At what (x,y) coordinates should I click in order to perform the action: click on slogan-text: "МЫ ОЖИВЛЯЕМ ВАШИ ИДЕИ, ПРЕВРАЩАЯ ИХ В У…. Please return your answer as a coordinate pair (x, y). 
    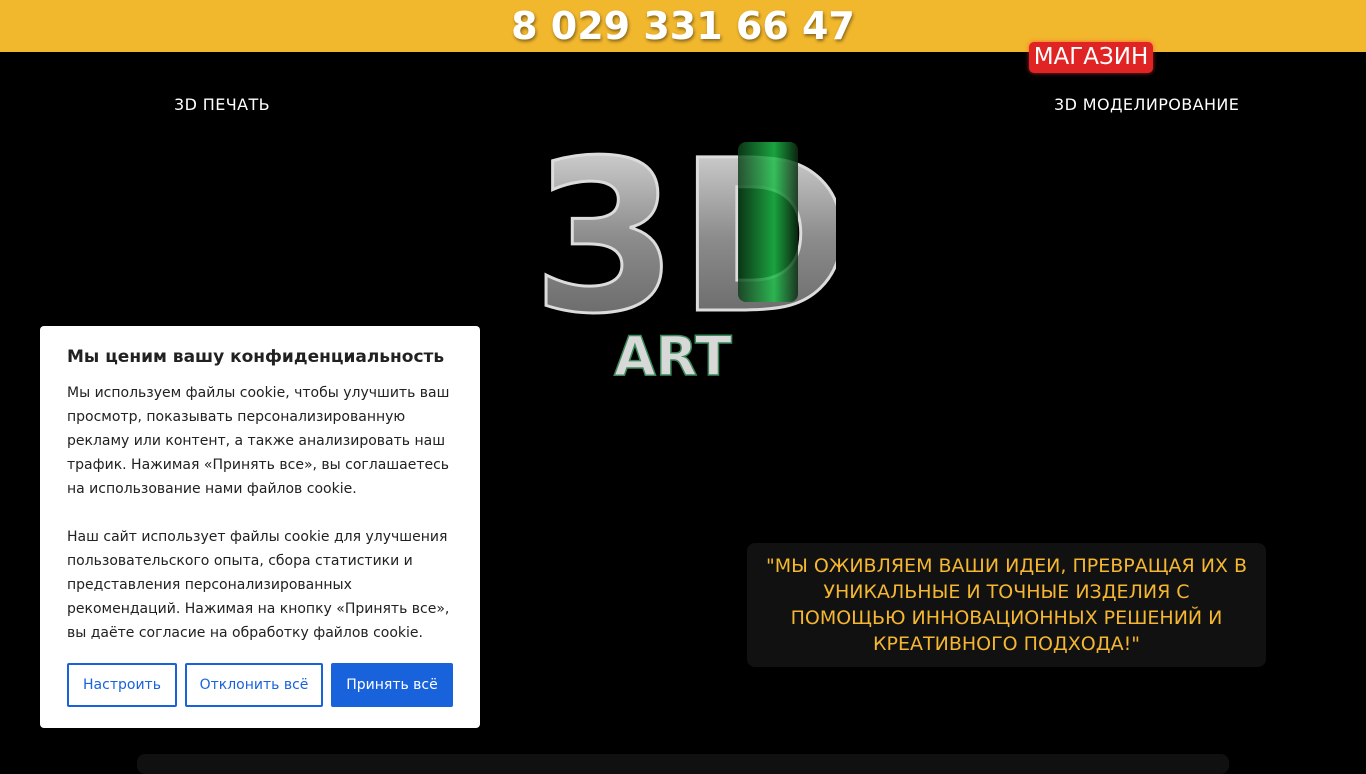
    Looking at the image, I should click on (1006, 605).